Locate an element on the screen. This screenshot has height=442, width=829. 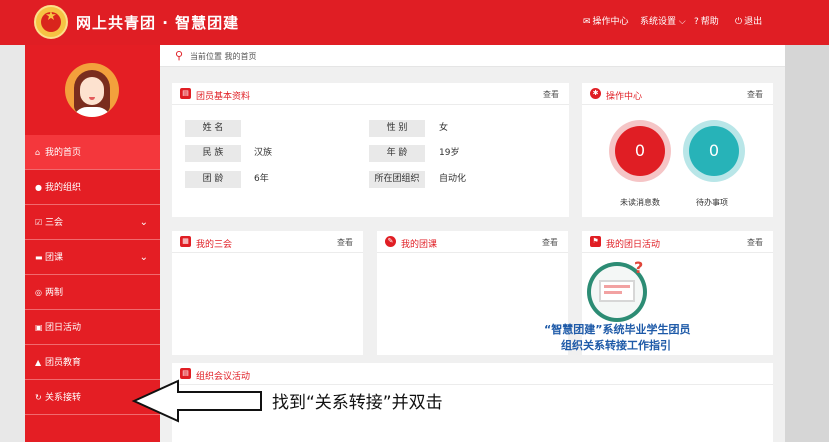
sidebar-item-label: 两制 is located at coordinates (54, 293).